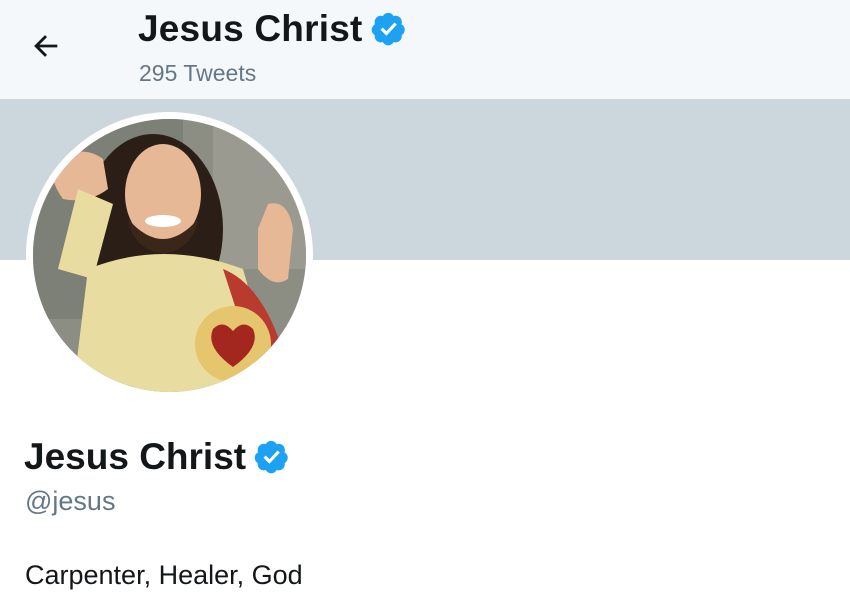  I want to click on avatar-image, so click(169, 255).